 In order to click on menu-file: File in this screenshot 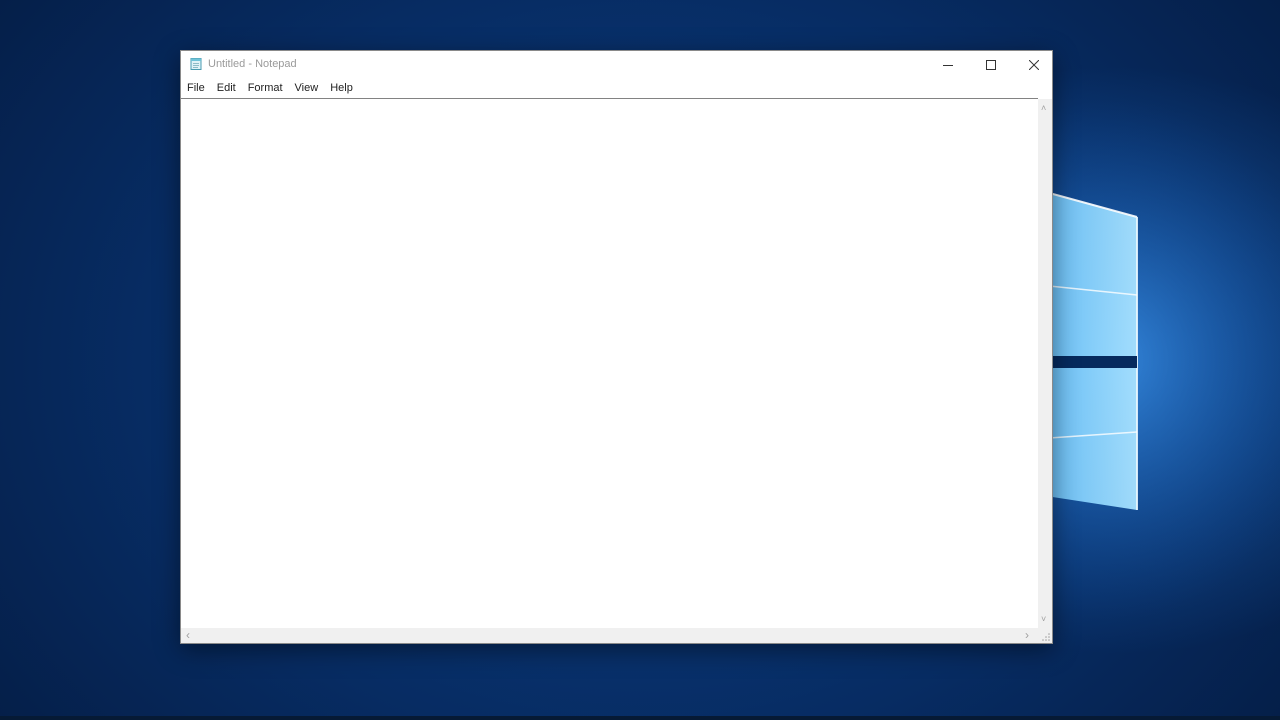, I will do `click(196, 88)`.